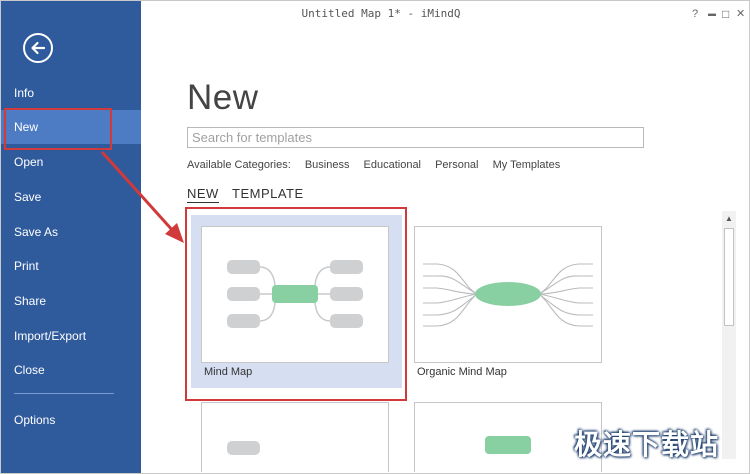  I want to click on back-button, so click(38, 48).